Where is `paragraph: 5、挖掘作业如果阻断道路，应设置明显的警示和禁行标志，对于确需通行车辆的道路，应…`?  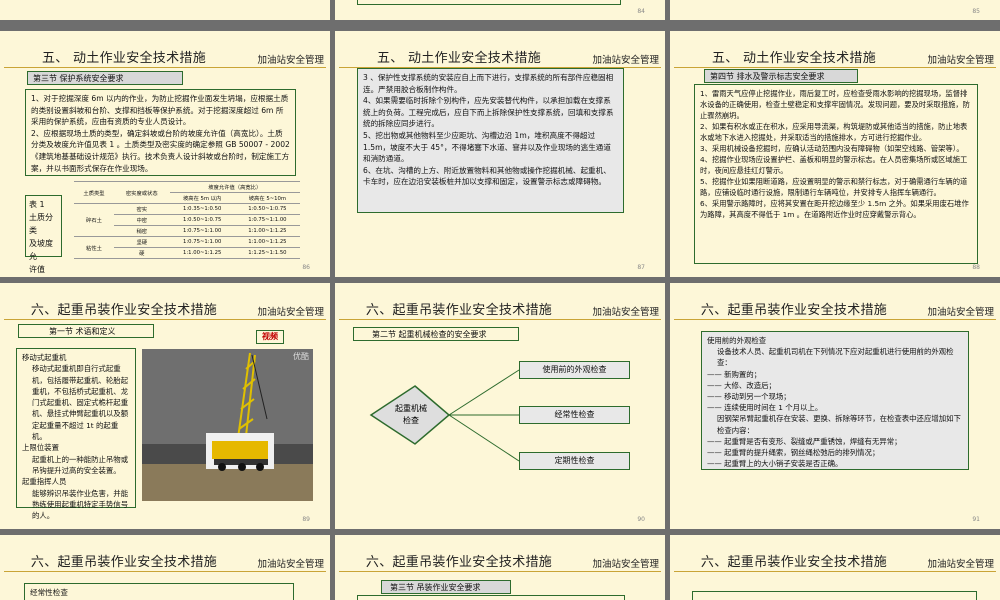 paragraph: 5、挖掘作业如果阻断道路，应设置明显的警示和禁行标志，对于确需通行车辆的道路，应… is located at coordinates (834, 187).